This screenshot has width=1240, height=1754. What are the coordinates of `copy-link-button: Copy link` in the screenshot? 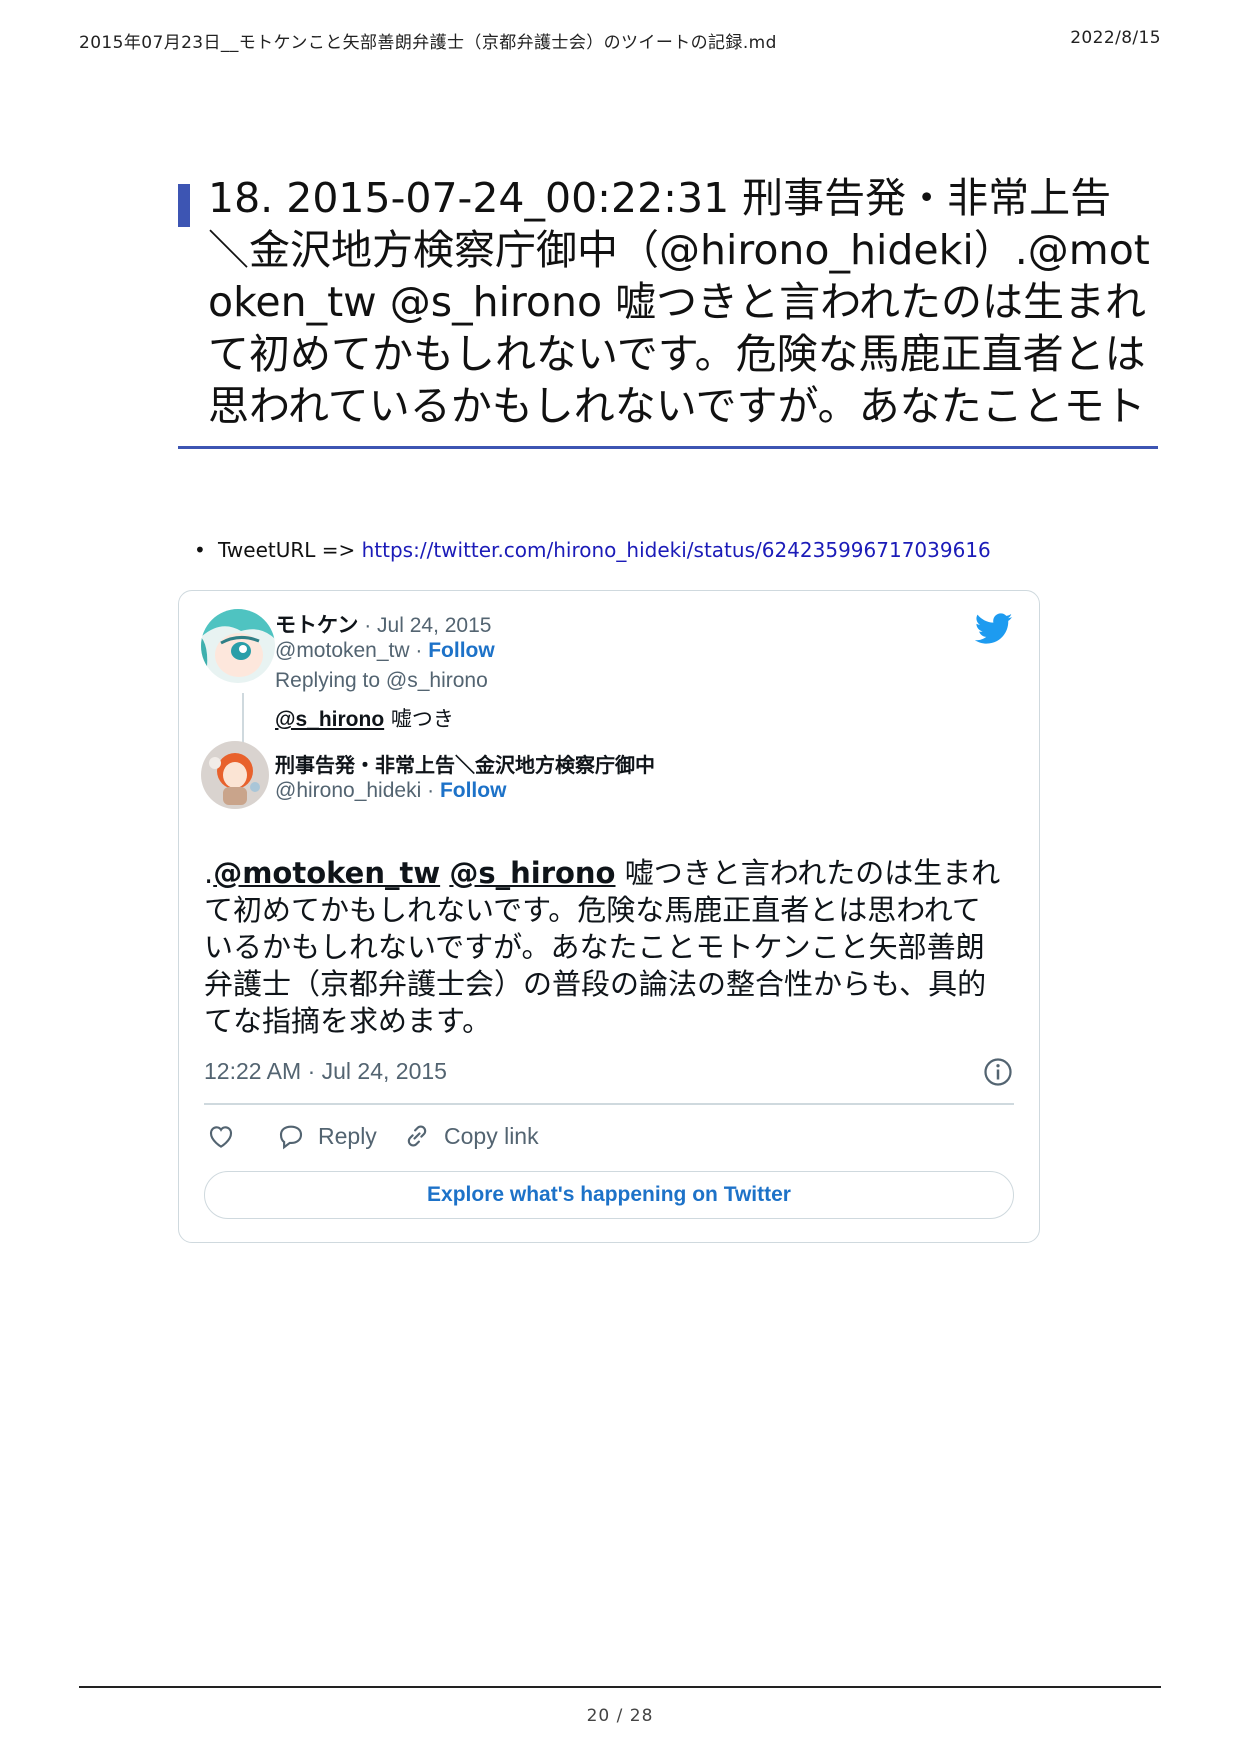 It's located at (470, 1136).